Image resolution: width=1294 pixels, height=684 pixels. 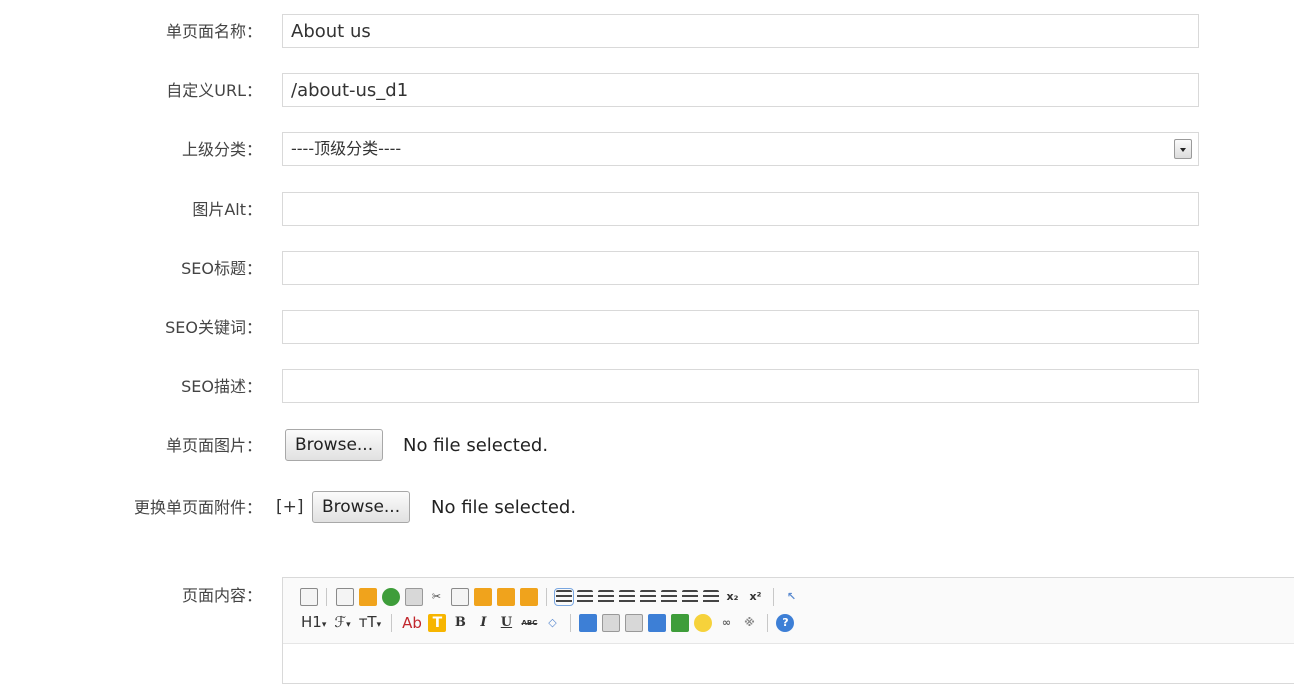 I want to click on page-image-label: 单页面图片：, so click(x=213, y=445).